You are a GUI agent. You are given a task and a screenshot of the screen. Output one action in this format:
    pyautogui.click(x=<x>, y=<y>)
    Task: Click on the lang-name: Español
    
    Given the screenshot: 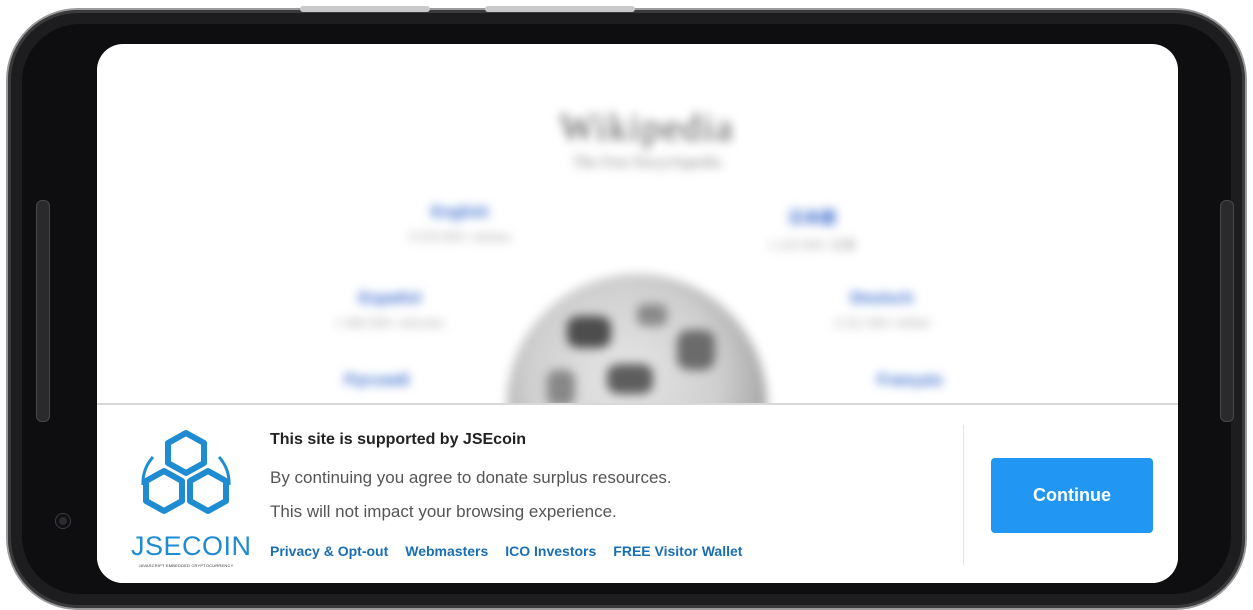 What is the action you would take?
    pyautogui.click(x=390, y=298)
    